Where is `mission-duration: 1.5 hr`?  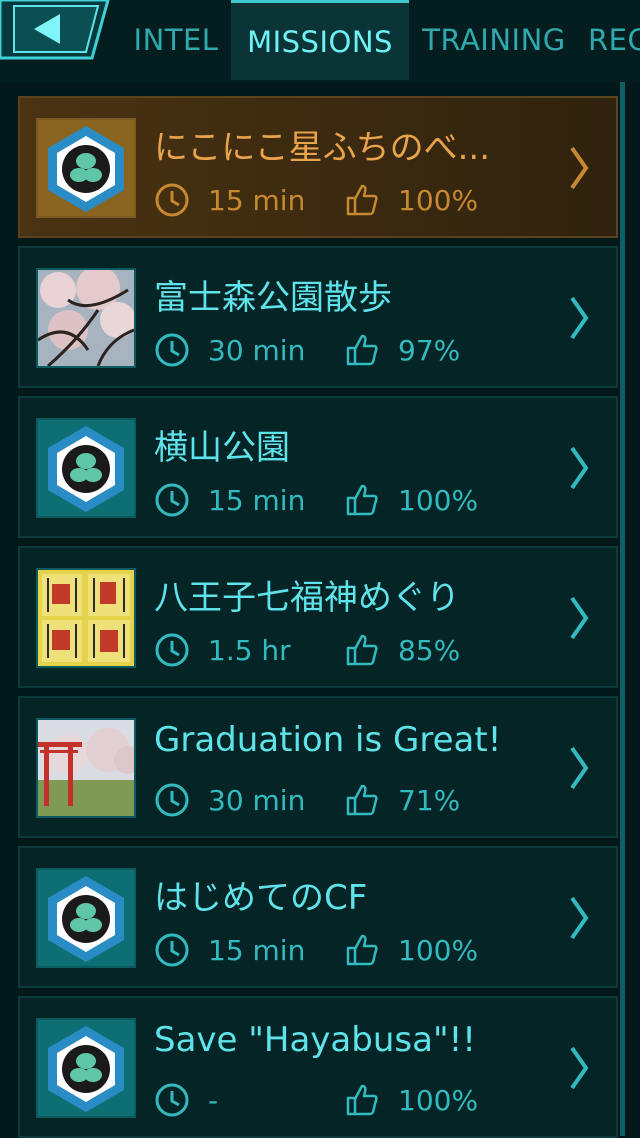 mission-duration: 1.5 hr is located at coordinates (249, 650).